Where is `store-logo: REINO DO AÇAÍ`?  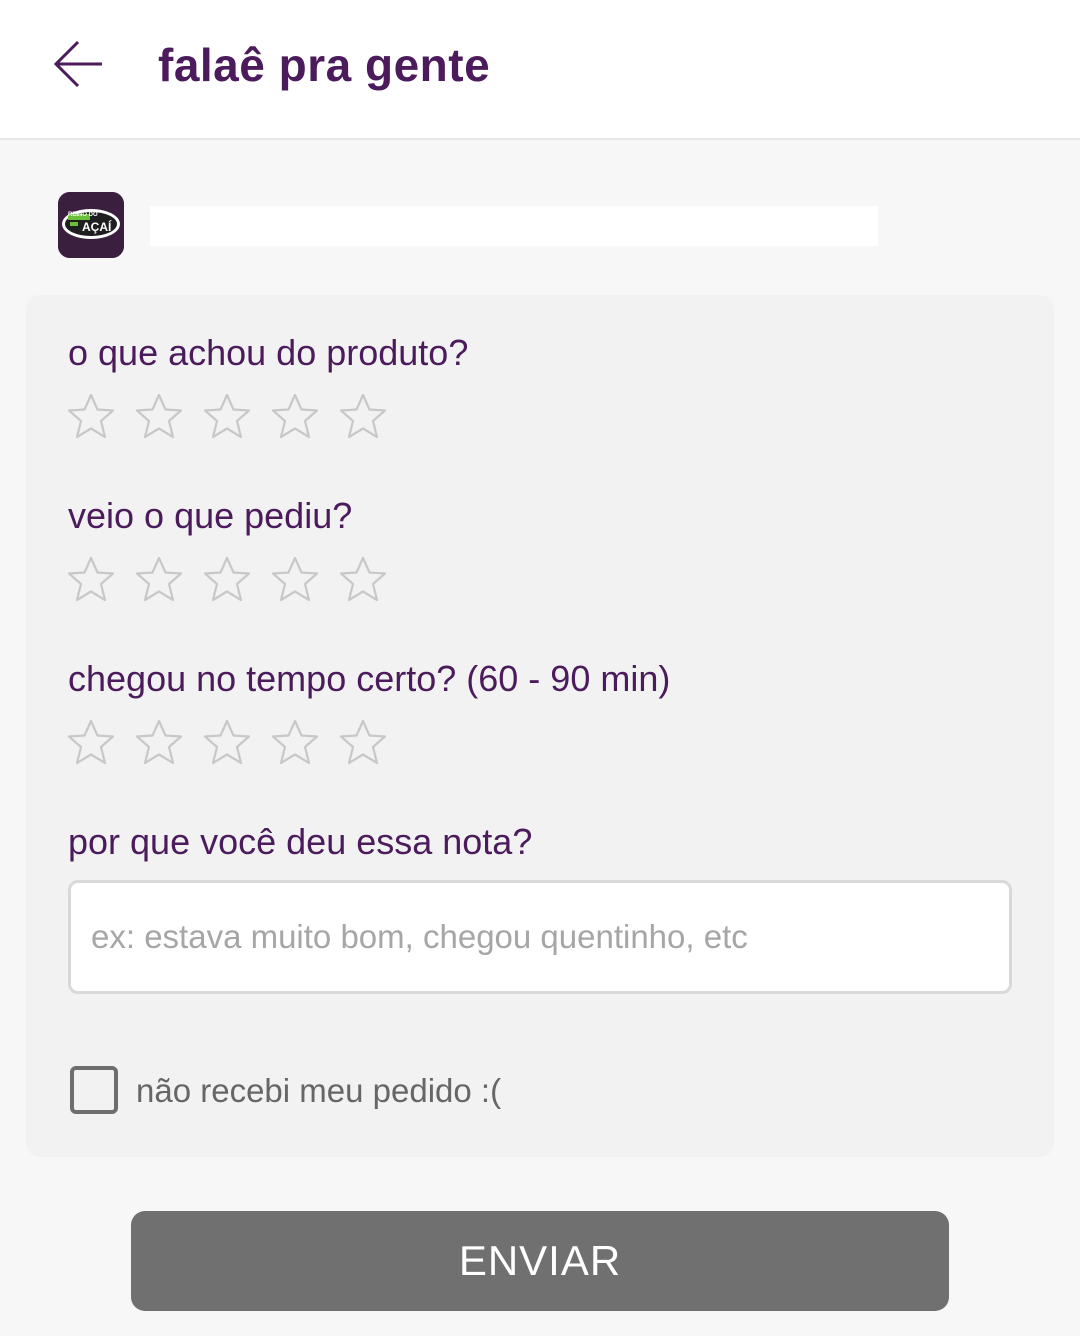
store-logo: REINO DO AÇAÍ is located at coordinates (91, 225).